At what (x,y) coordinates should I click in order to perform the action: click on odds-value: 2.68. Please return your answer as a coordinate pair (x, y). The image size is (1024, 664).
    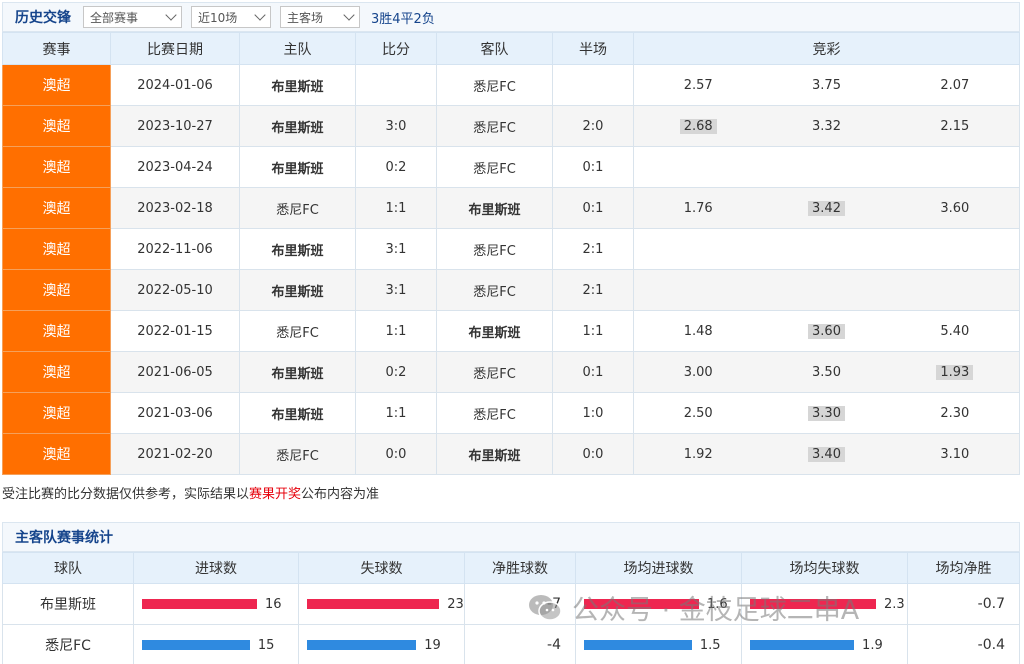
    Looking at the image, I should click on (698, 126).